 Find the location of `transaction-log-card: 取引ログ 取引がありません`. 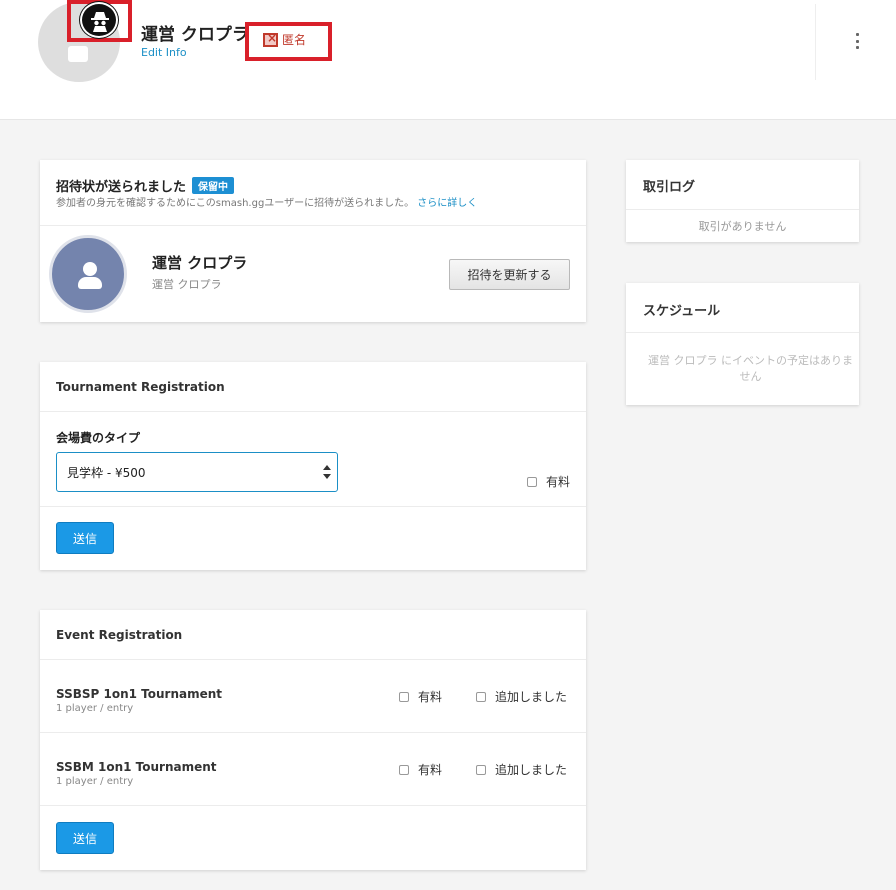

transaction-log-card: 取引ログ 取引がありません is located at coordinates (742, 201).